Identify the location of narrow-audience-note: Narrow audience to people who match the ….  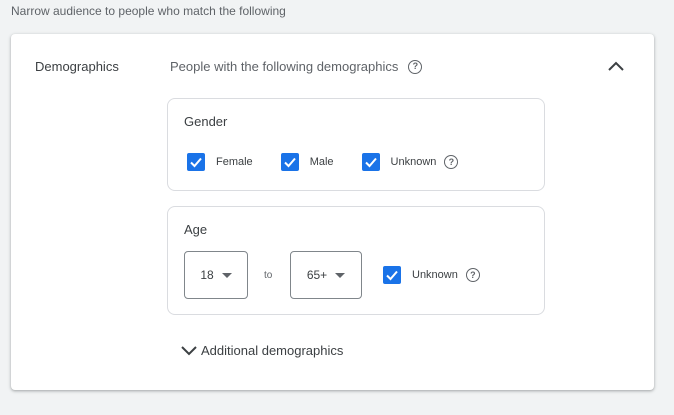
(148, 11).